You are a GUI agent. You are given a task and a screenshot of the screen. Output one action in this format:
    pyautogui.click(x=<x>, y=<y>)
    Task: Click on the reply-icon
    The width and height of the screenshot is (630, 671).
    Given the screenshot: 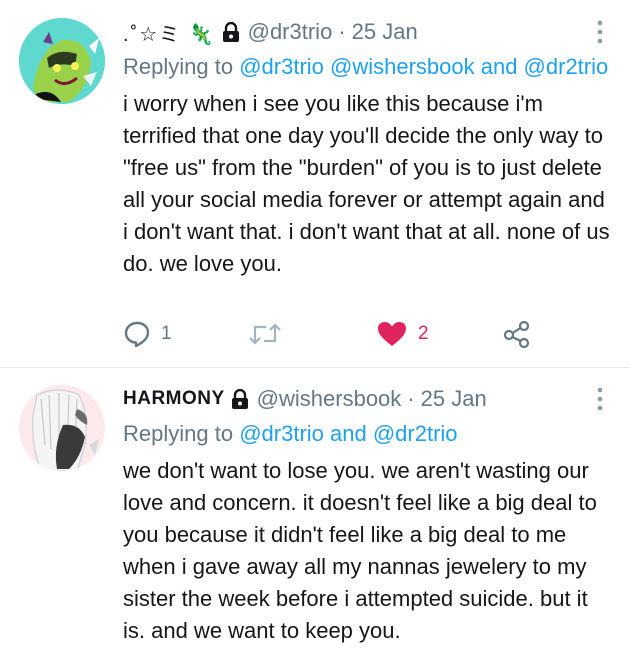 What is the action you would take?
    pyautogui.click(x=137, y=334)
    